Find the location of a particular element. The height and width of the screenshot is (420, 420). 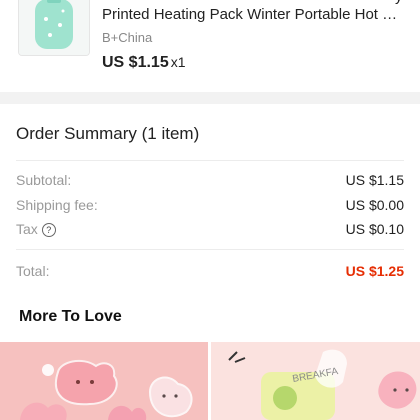

hand-warmer-product-image: BREAKFA is located at coordinates (315, 381).